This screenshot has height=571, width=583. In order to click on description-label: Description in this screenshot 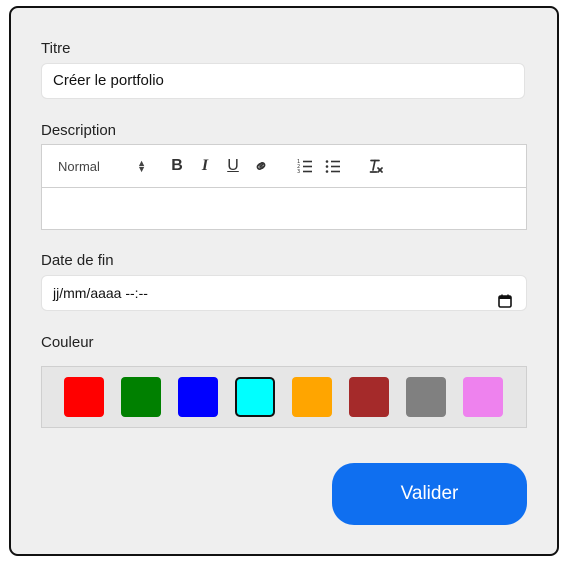, I will do `click(79, 130)`.